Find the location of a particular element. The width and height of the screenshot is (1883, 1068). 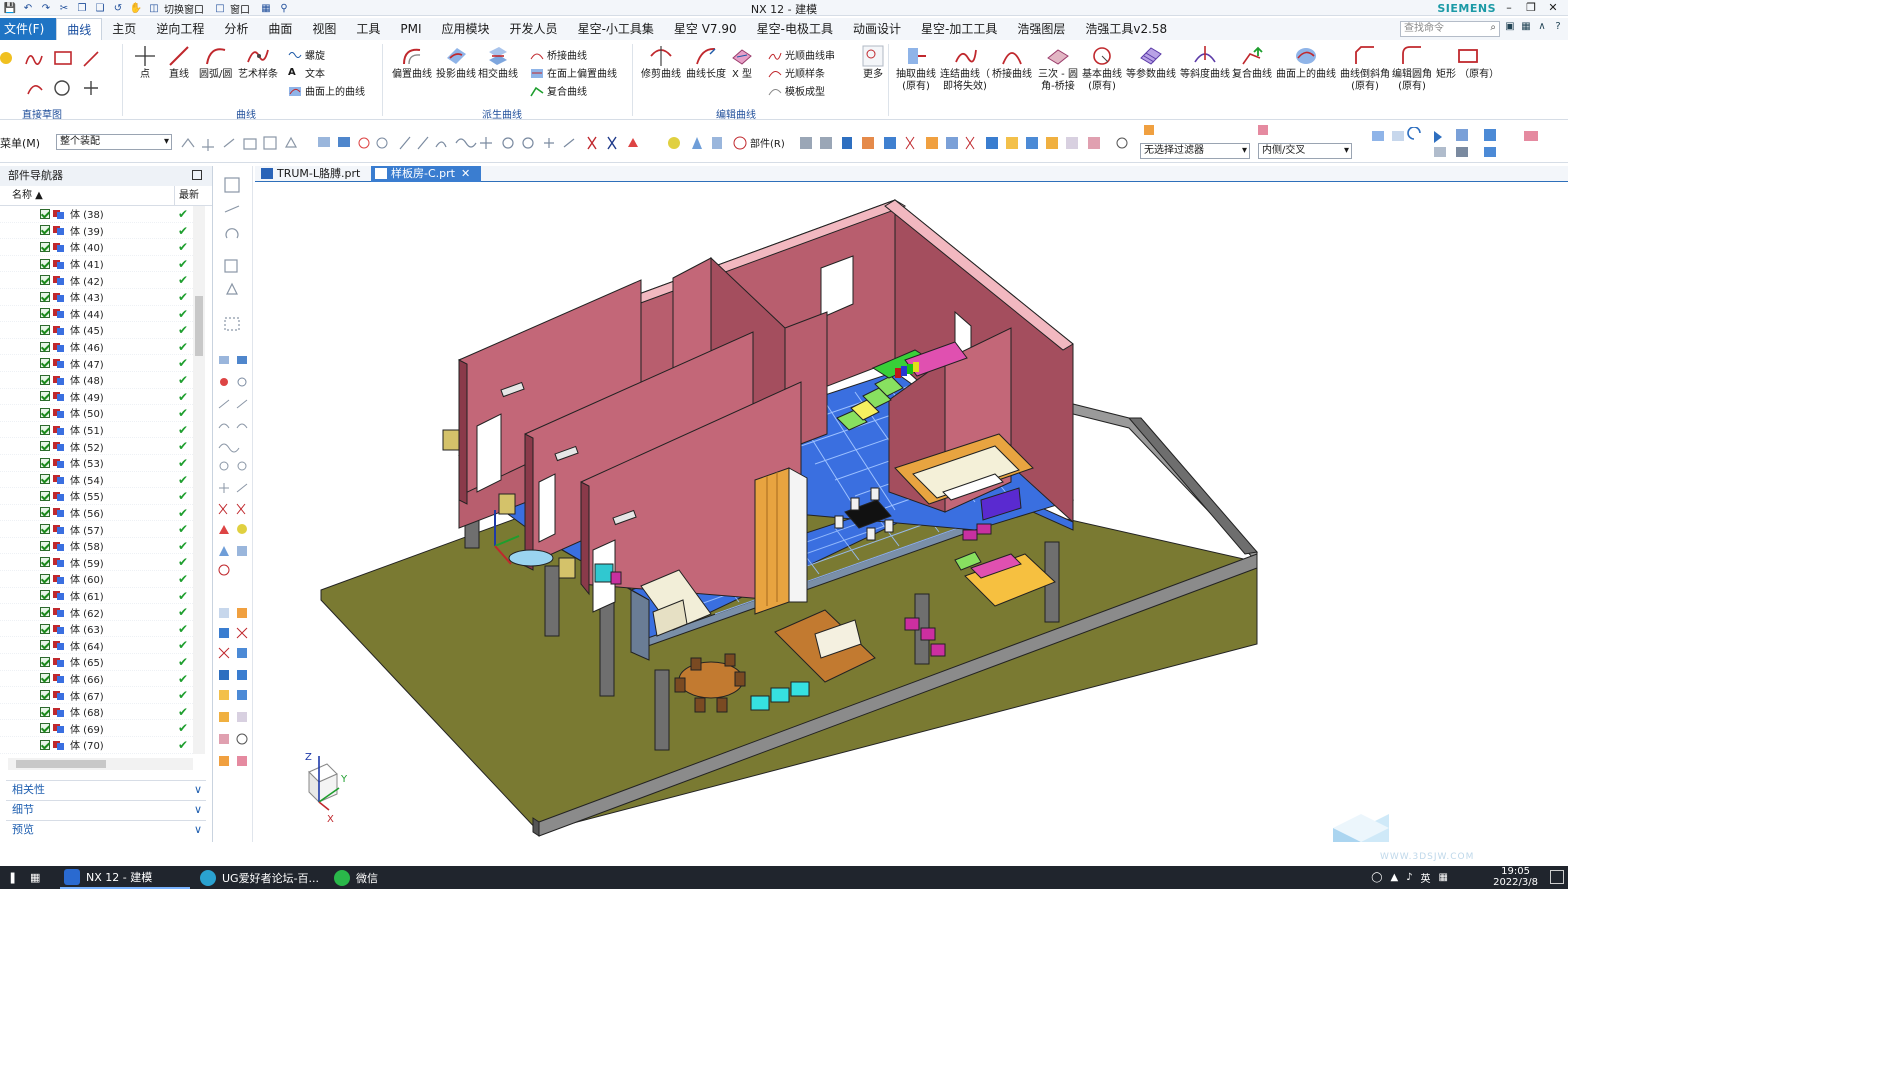

taskbar-wechat: 微信 is located at coordinates (375, 877).